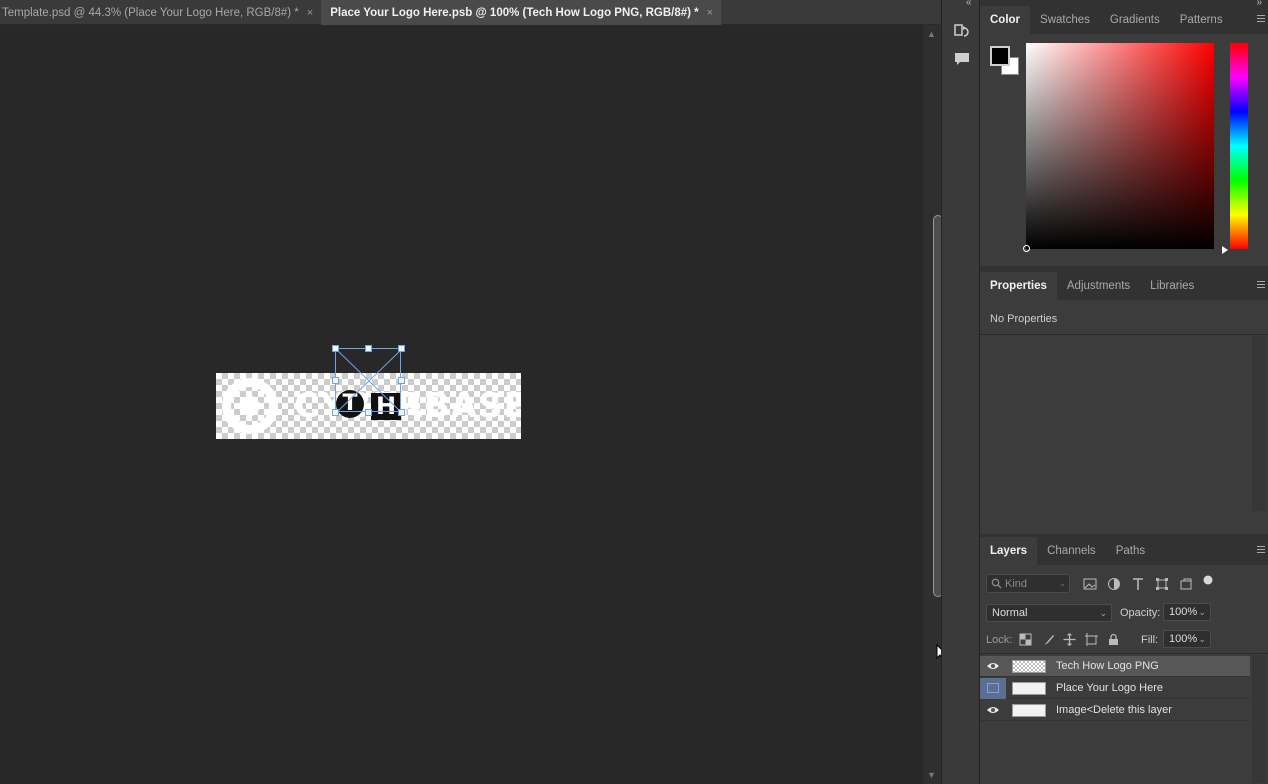 The height and width of the screenshot is (784, 1268). Describe the element at coordinates (1138, 584) in the screenshot. I see `type-layer-filter-icon` at that location.